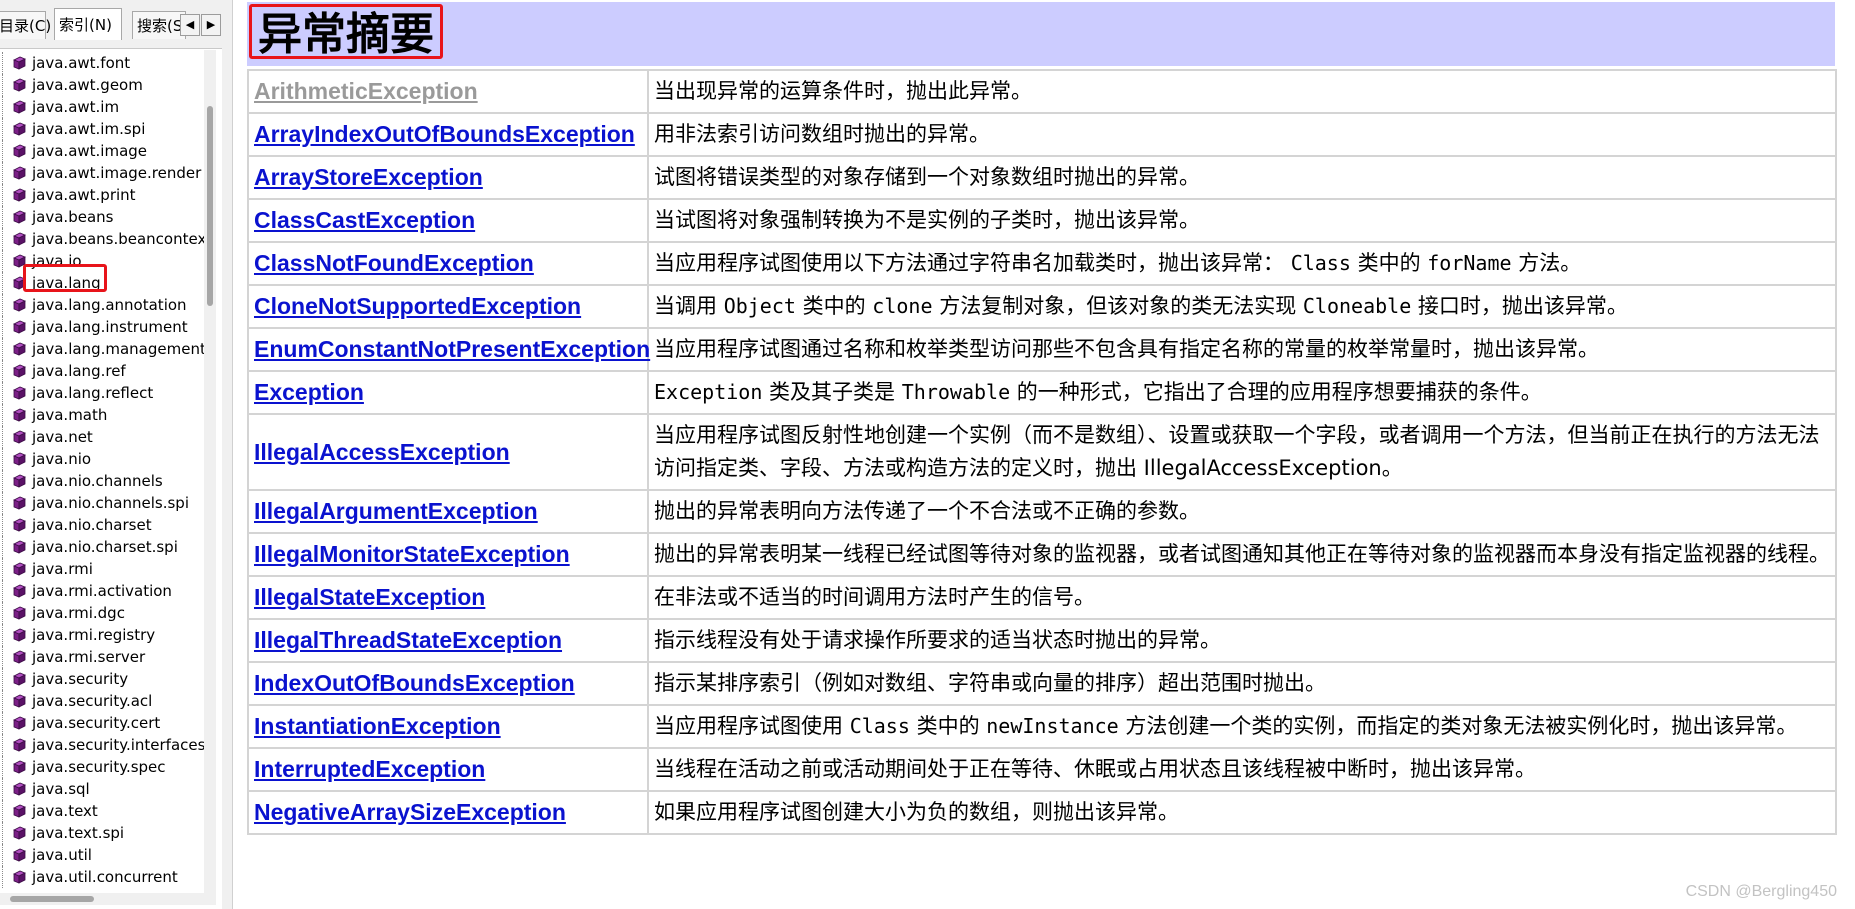  Describe the element at coordinates (368, 177) in the screenshot. I see `exception-link: ArrayStoreException` at that location.